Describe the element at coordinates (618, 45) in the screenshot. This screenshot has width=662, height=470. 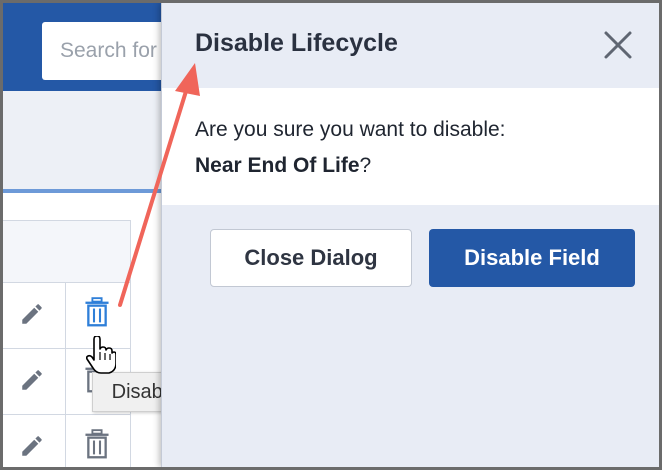
I see `close-icon` at that location.